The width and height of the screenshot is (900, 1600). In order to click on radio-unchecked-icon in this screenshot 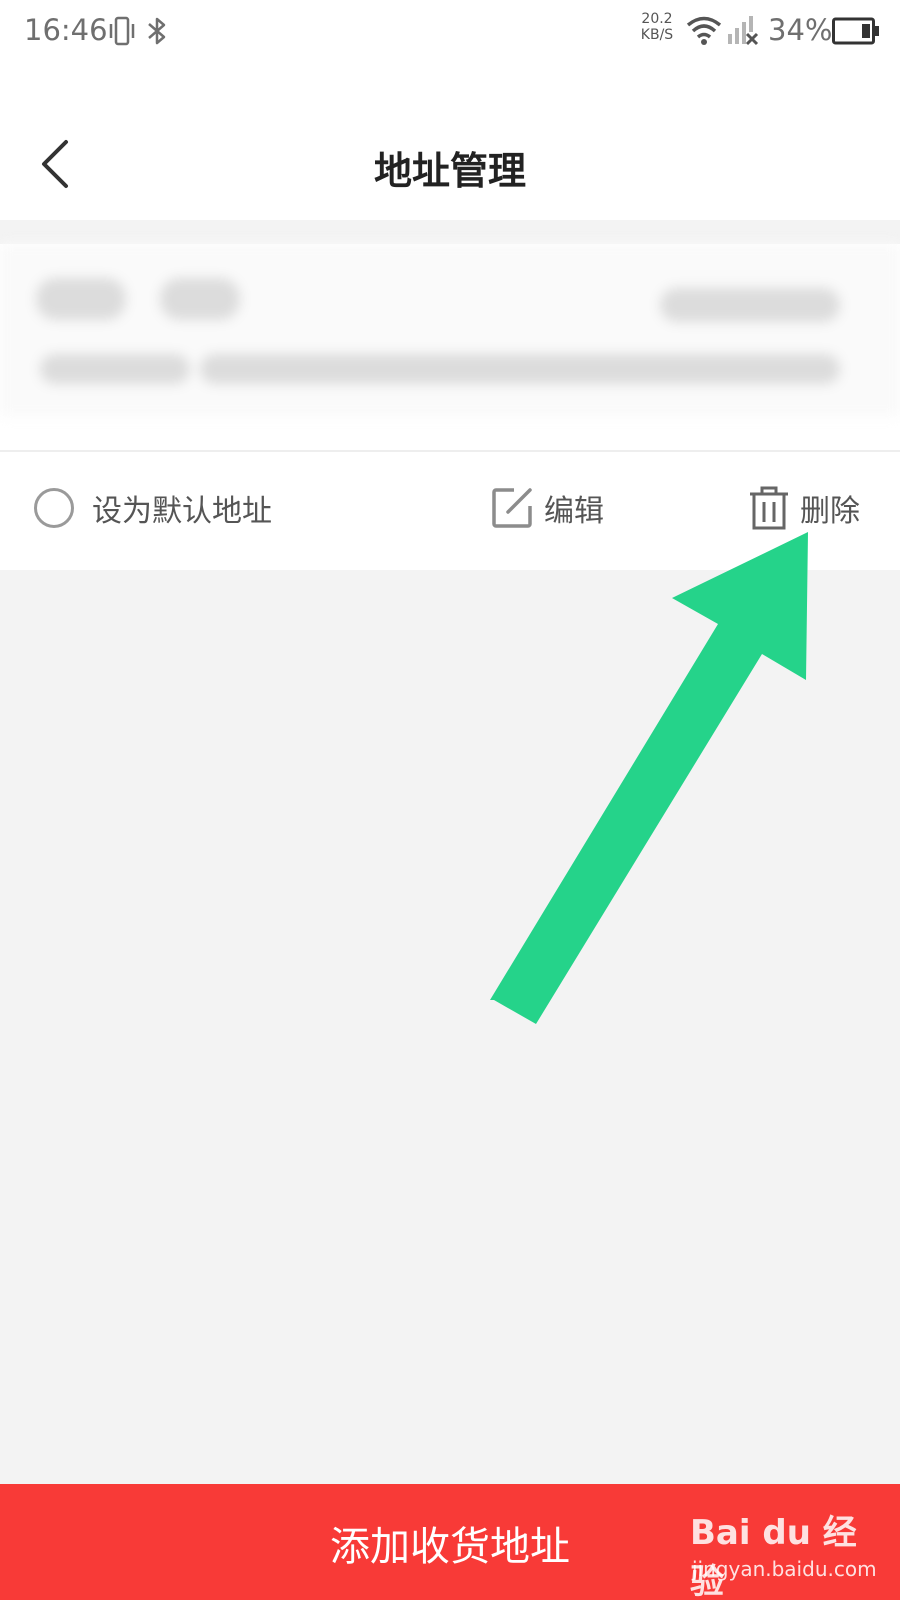, I will do `click(54, 508)`.